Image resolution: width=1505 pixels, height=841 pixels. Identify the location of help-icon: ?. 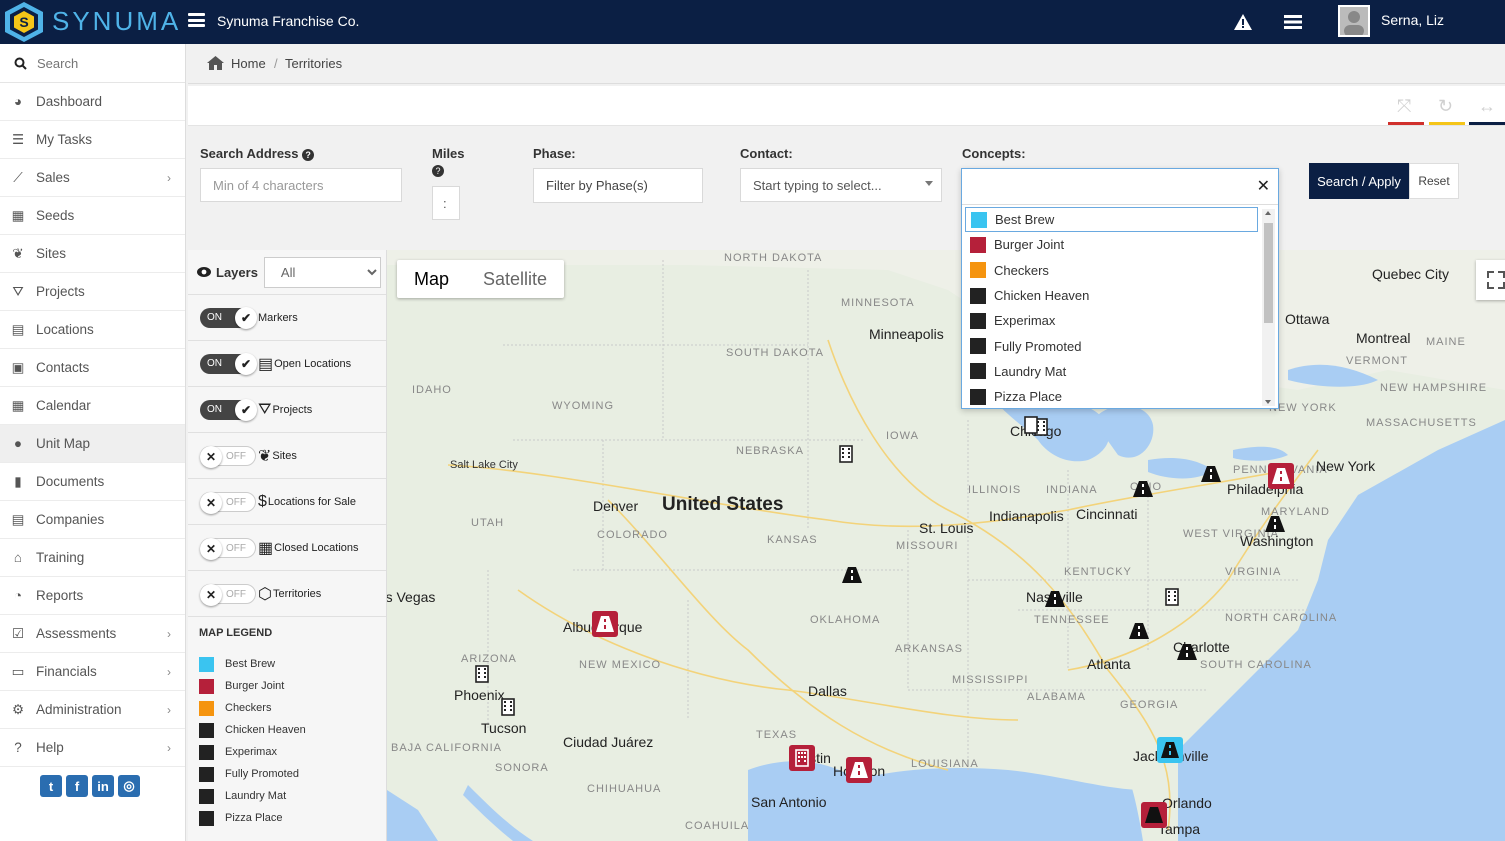
(308, 155).